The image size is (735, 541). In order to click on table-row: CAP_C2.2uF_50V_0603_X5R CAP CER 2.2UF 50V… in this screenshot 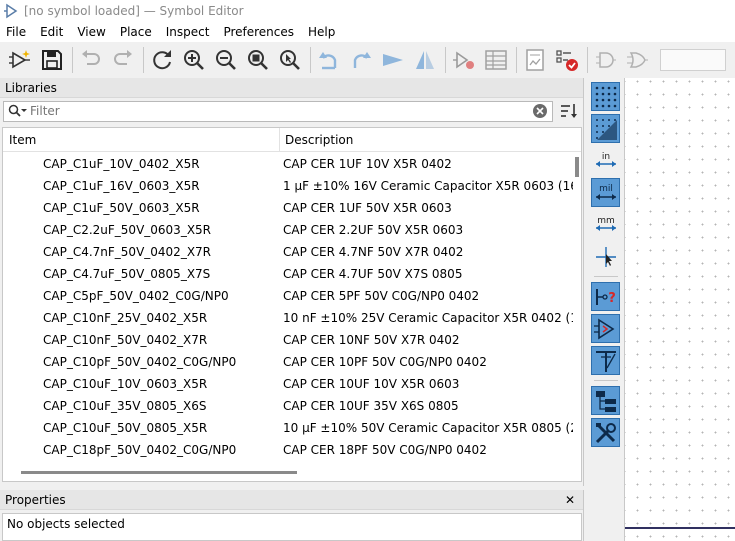, I will do `click(288, 230)`.